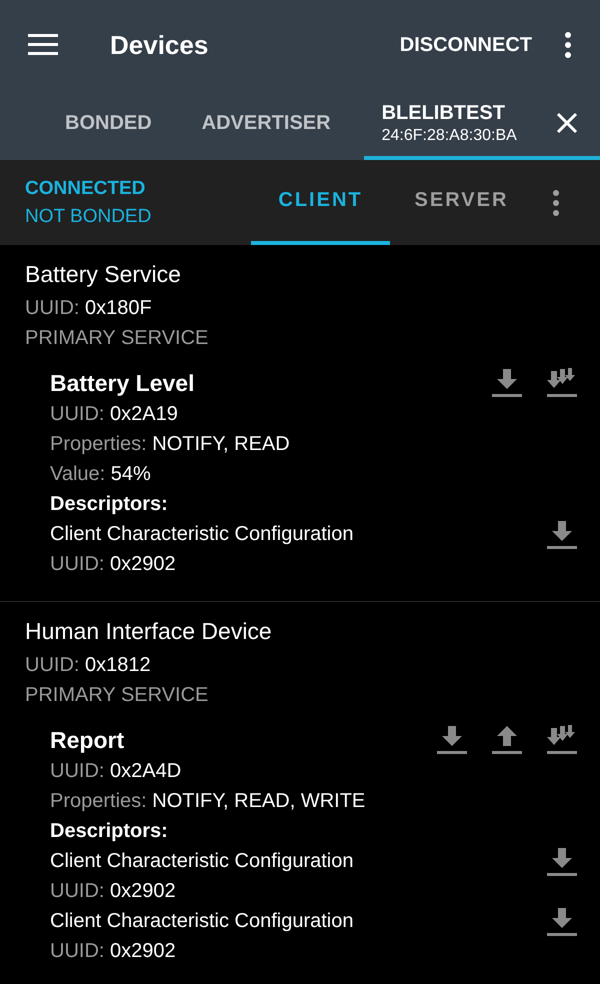 This screenshot has height=984, width=600. I want to click on upload-icon, so click(507, 740).